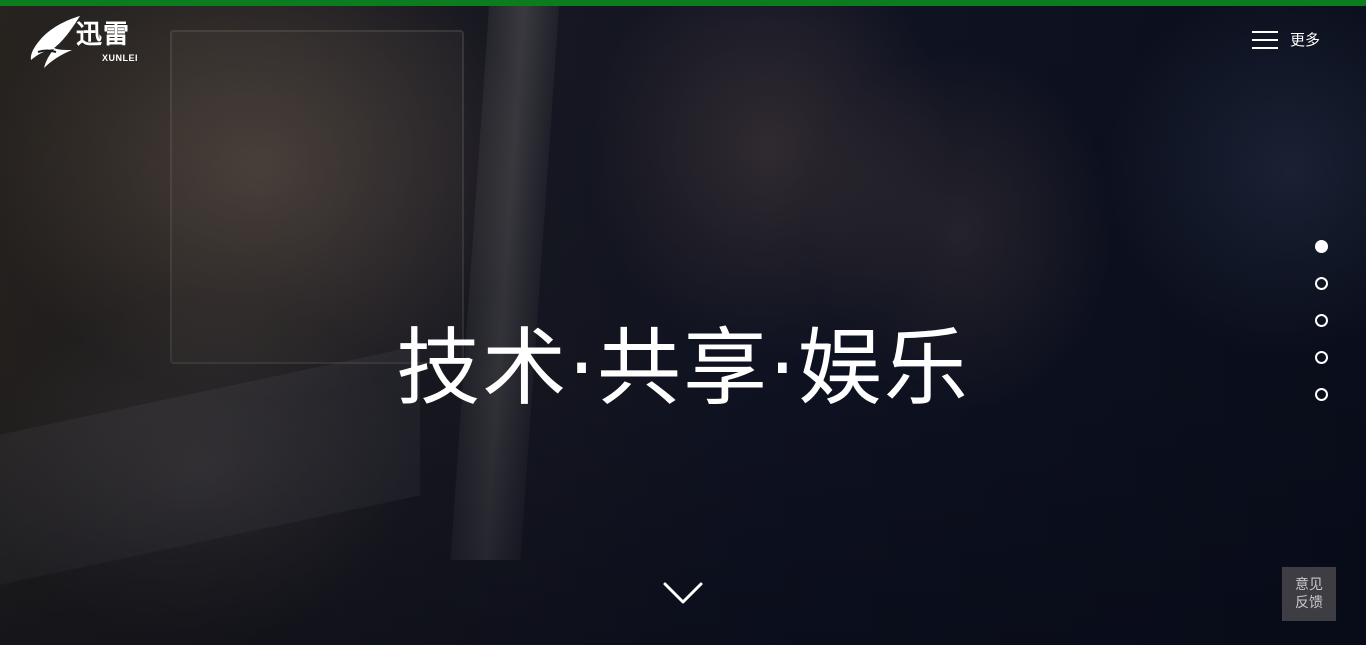 This screenshot has width=1366, height=645. I want to click on feedback-button: 意见 反馈, so click(1309, 594).